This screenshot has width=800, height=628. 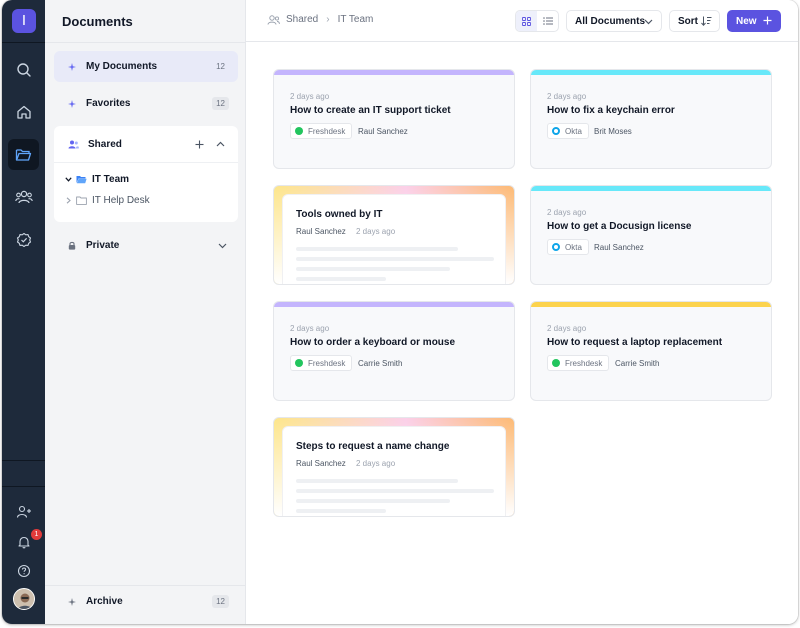 I want to click on search-icon, so click(x=23, y=69).